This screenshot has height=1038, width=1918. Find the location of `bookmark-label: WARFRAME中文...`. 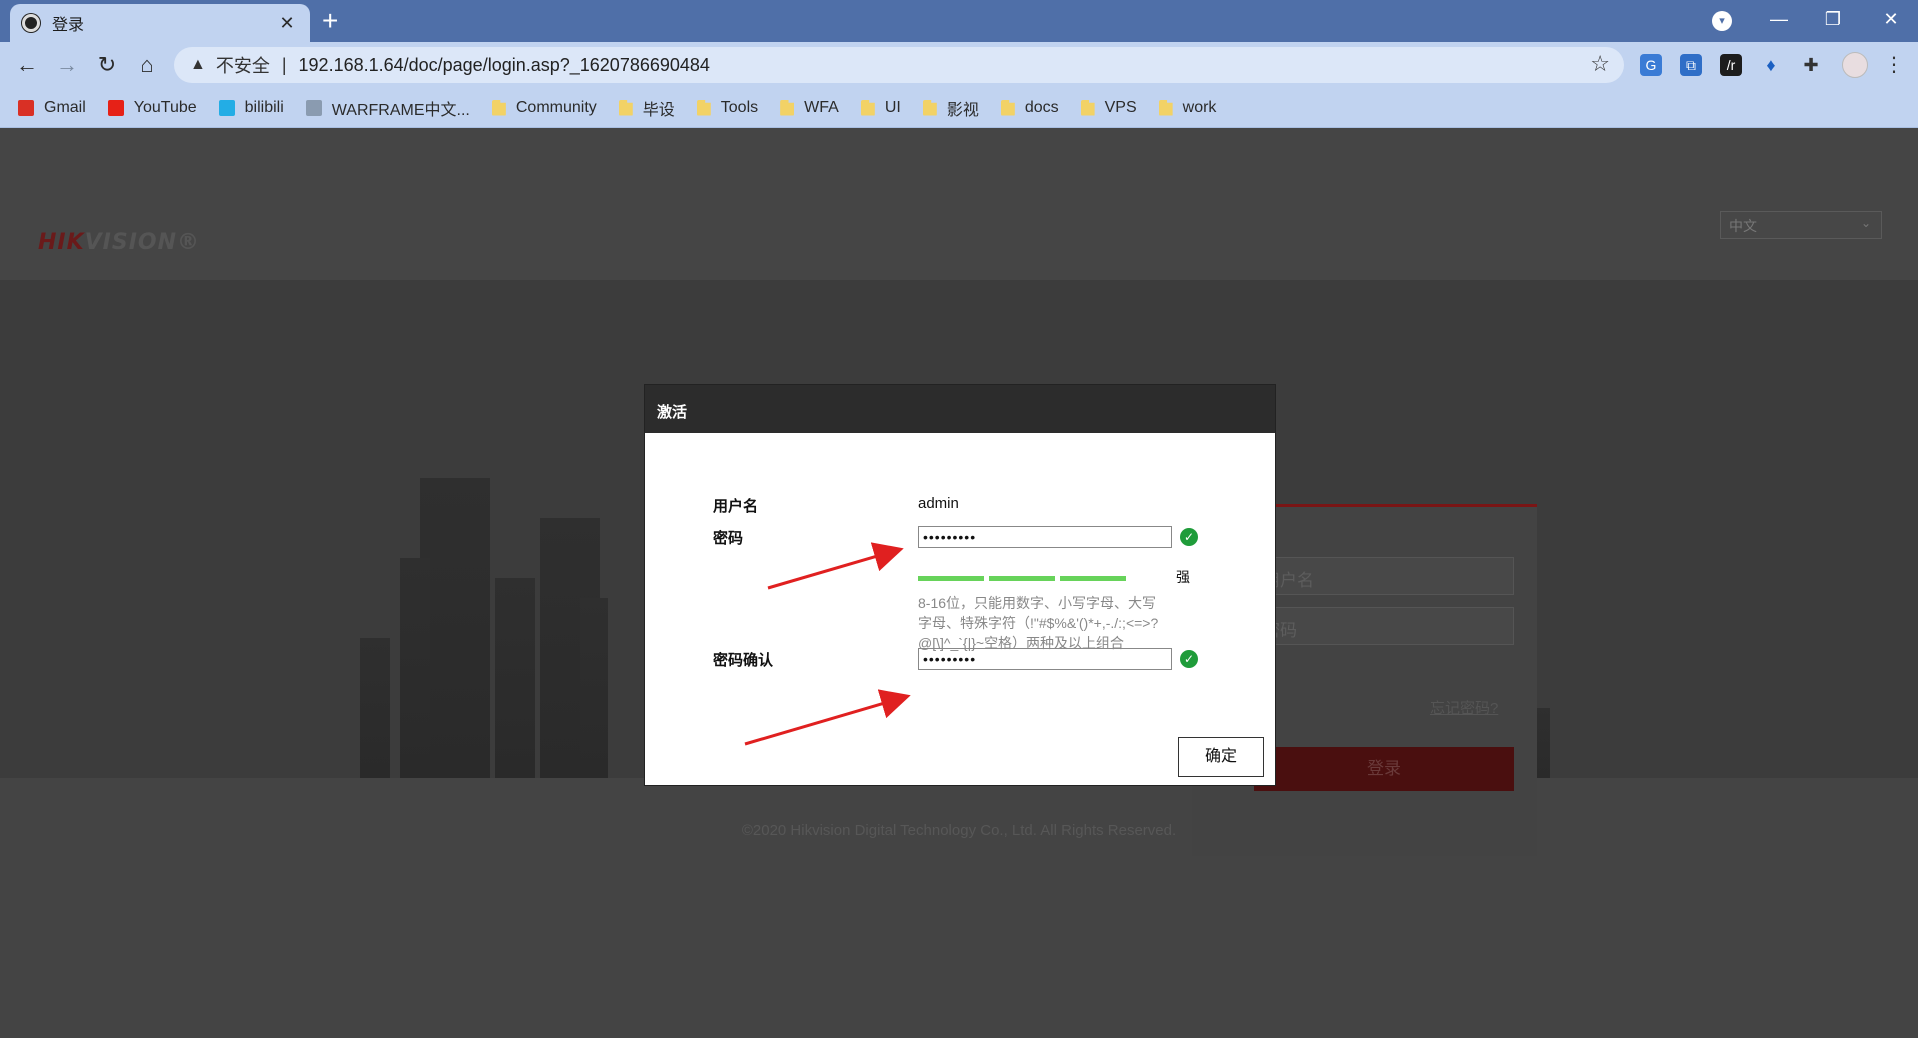

bookmark-label: WARFRAME中文... is located at coordinates (400, 110).